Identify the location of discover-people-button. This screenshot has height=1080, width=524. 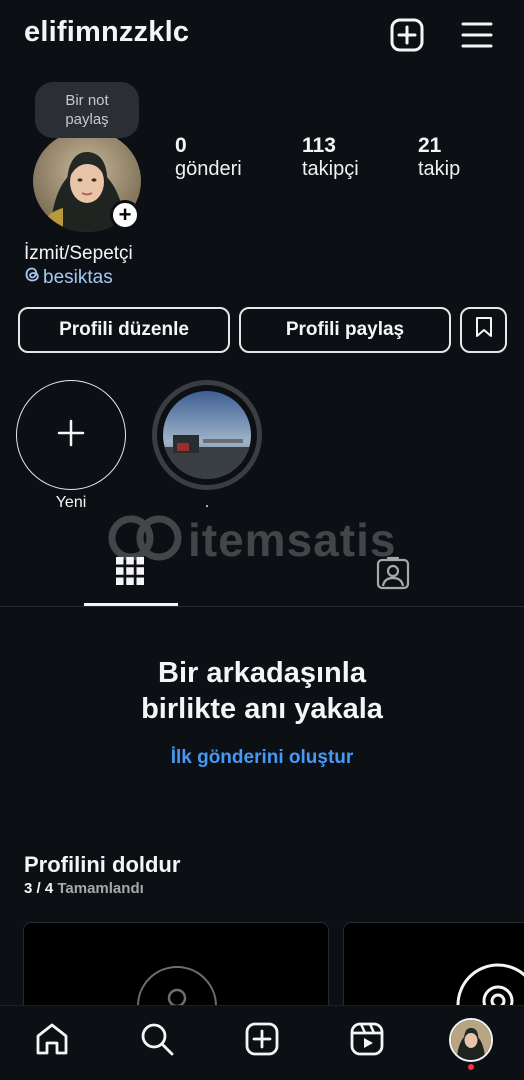
(483, 330).